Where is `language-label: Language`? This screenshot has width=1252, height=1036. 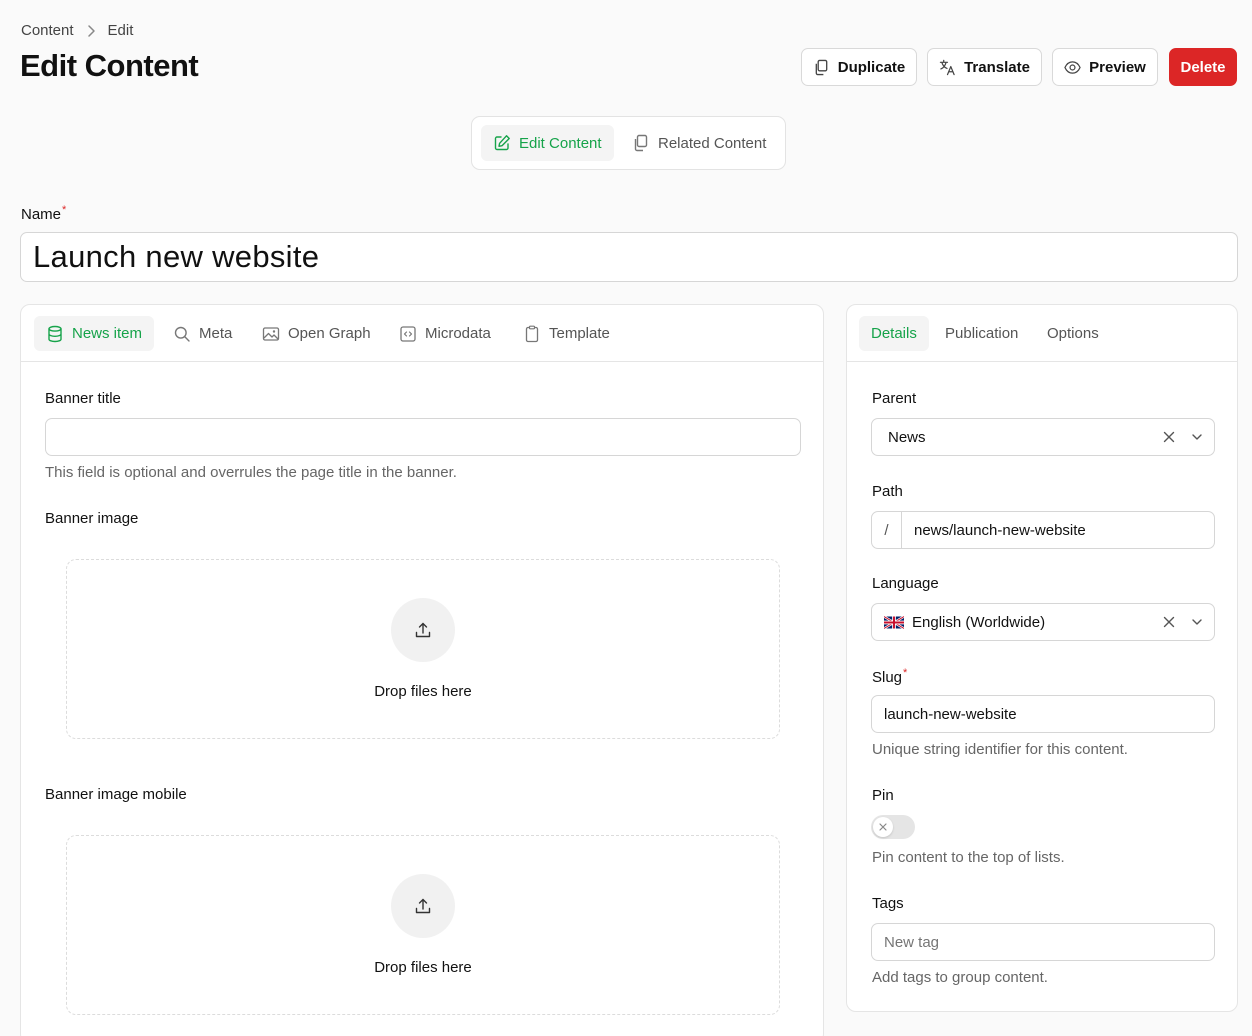 language-label: Language is located at coordinates (905, 583).